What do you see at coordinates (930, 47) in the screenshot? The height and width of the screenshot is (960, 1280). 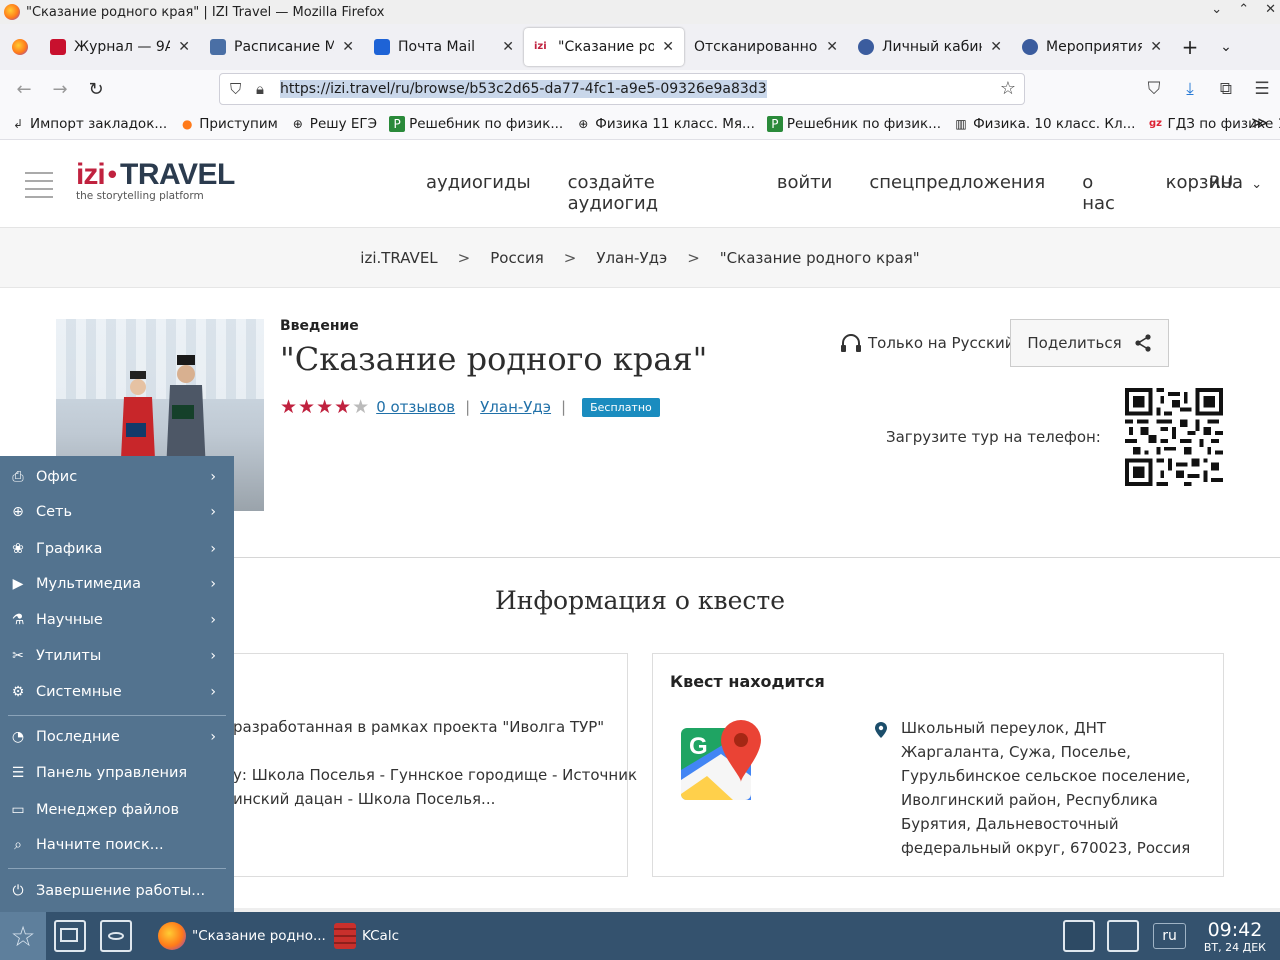 I see `tab-cabinet: Личный кабинет ✕` at bounding box center [930, 47].